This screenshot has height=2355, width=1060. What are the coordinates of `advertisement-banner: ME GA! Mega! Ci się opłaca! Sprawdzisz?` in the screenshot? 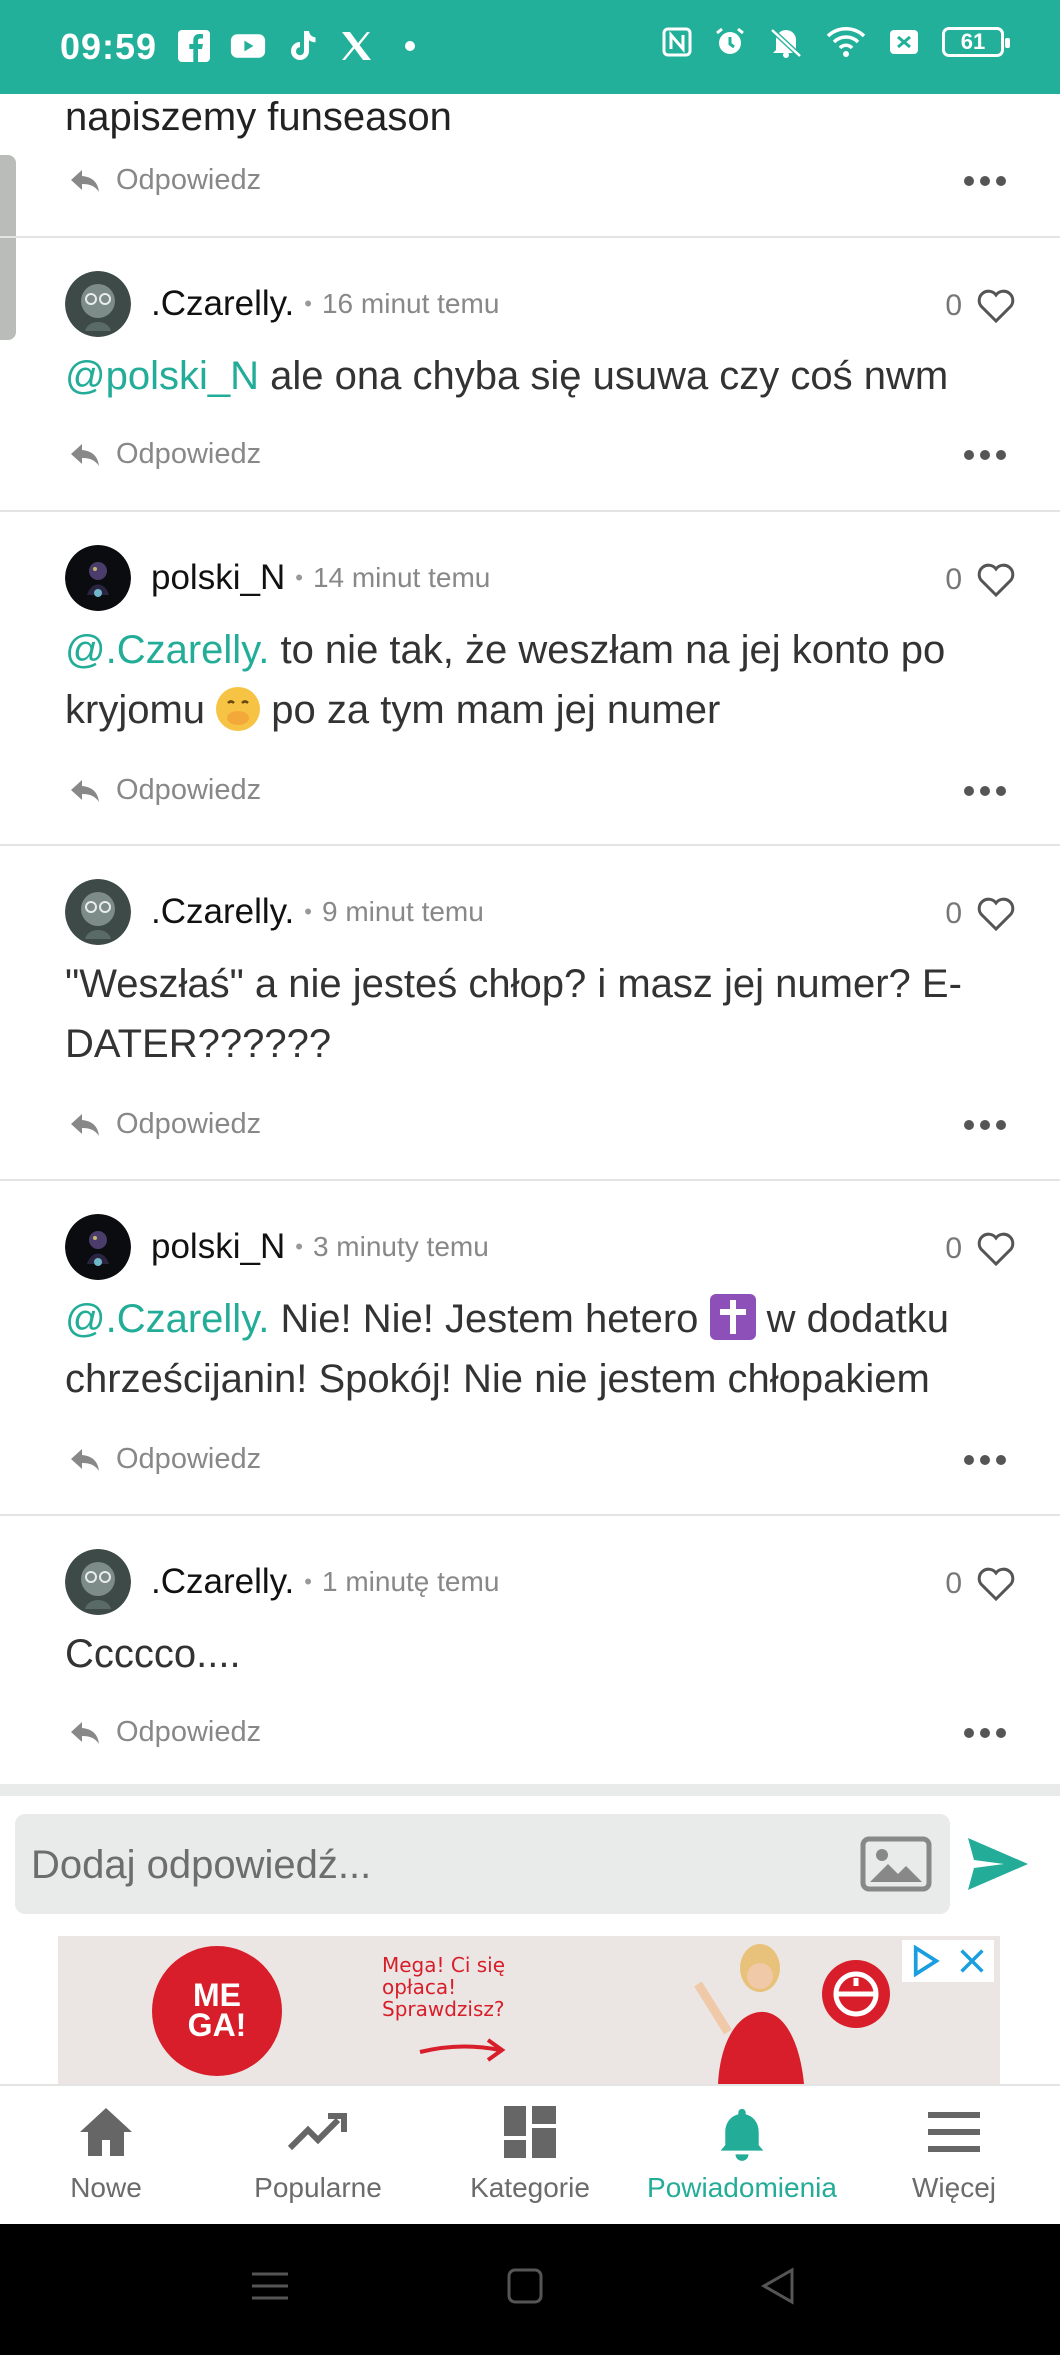 It's located at (529, 2010).